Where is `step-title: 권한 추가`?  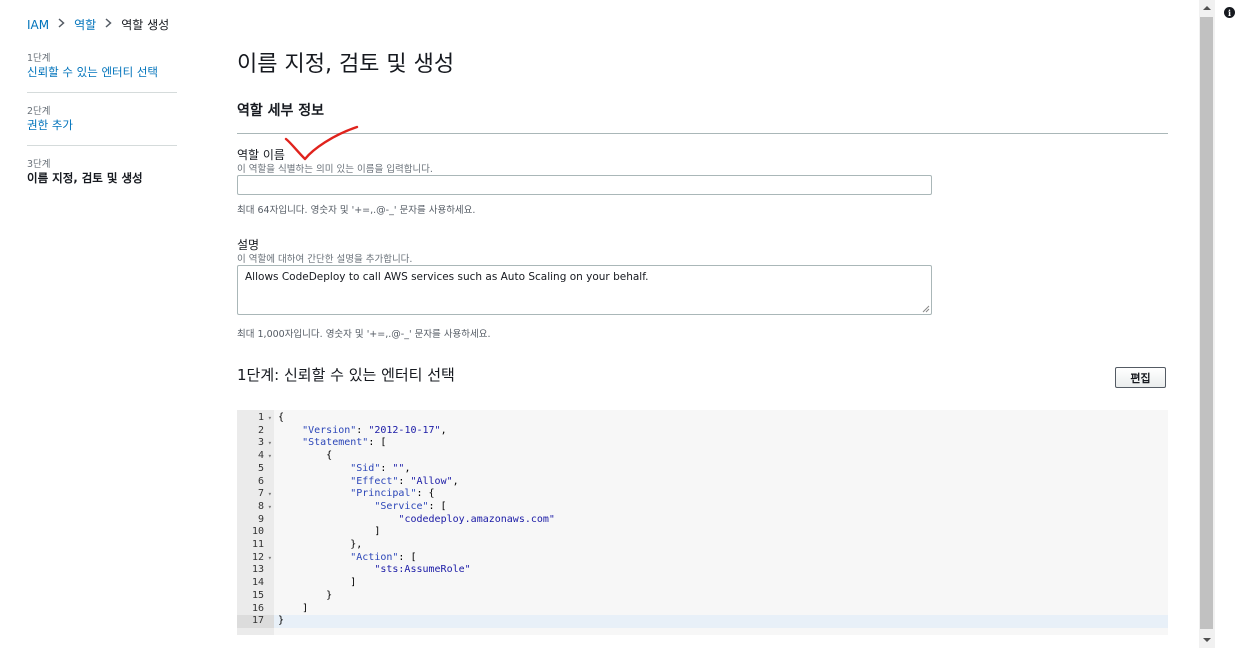
step-title: 권한 추가 is located at coordinates (102, 125).